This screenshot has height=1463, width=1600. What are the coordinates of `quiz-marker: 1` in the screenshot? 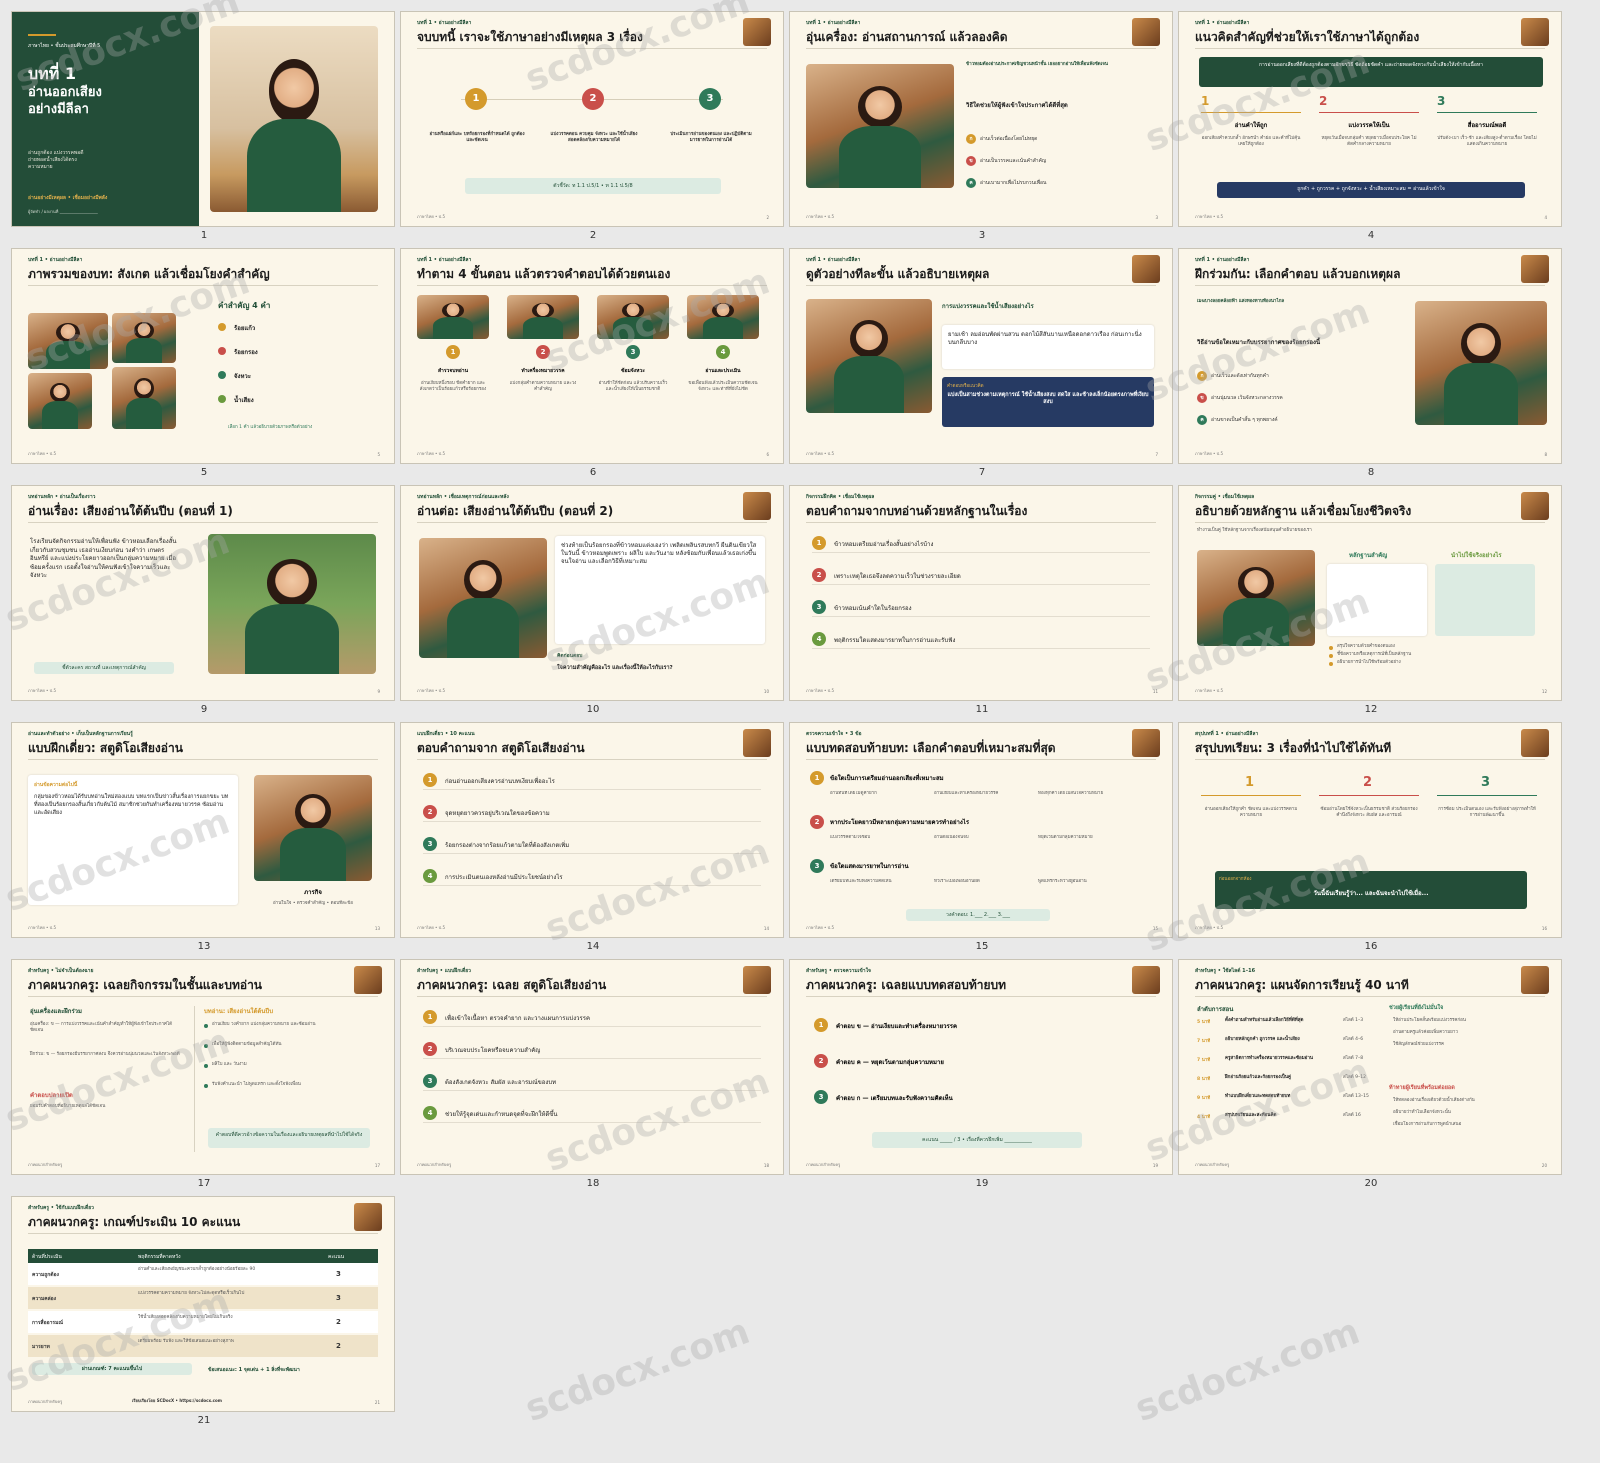 It's located at (817, 778).